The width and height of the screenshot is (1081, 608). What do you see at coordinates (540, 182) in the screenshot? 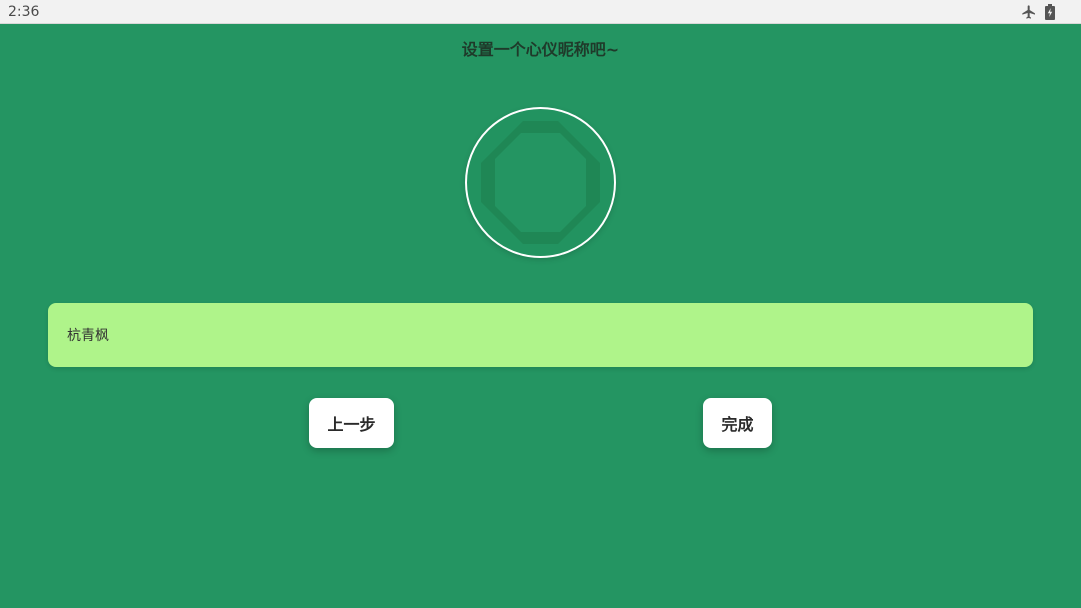
I see `avatar` at bounding box center [540, 182].